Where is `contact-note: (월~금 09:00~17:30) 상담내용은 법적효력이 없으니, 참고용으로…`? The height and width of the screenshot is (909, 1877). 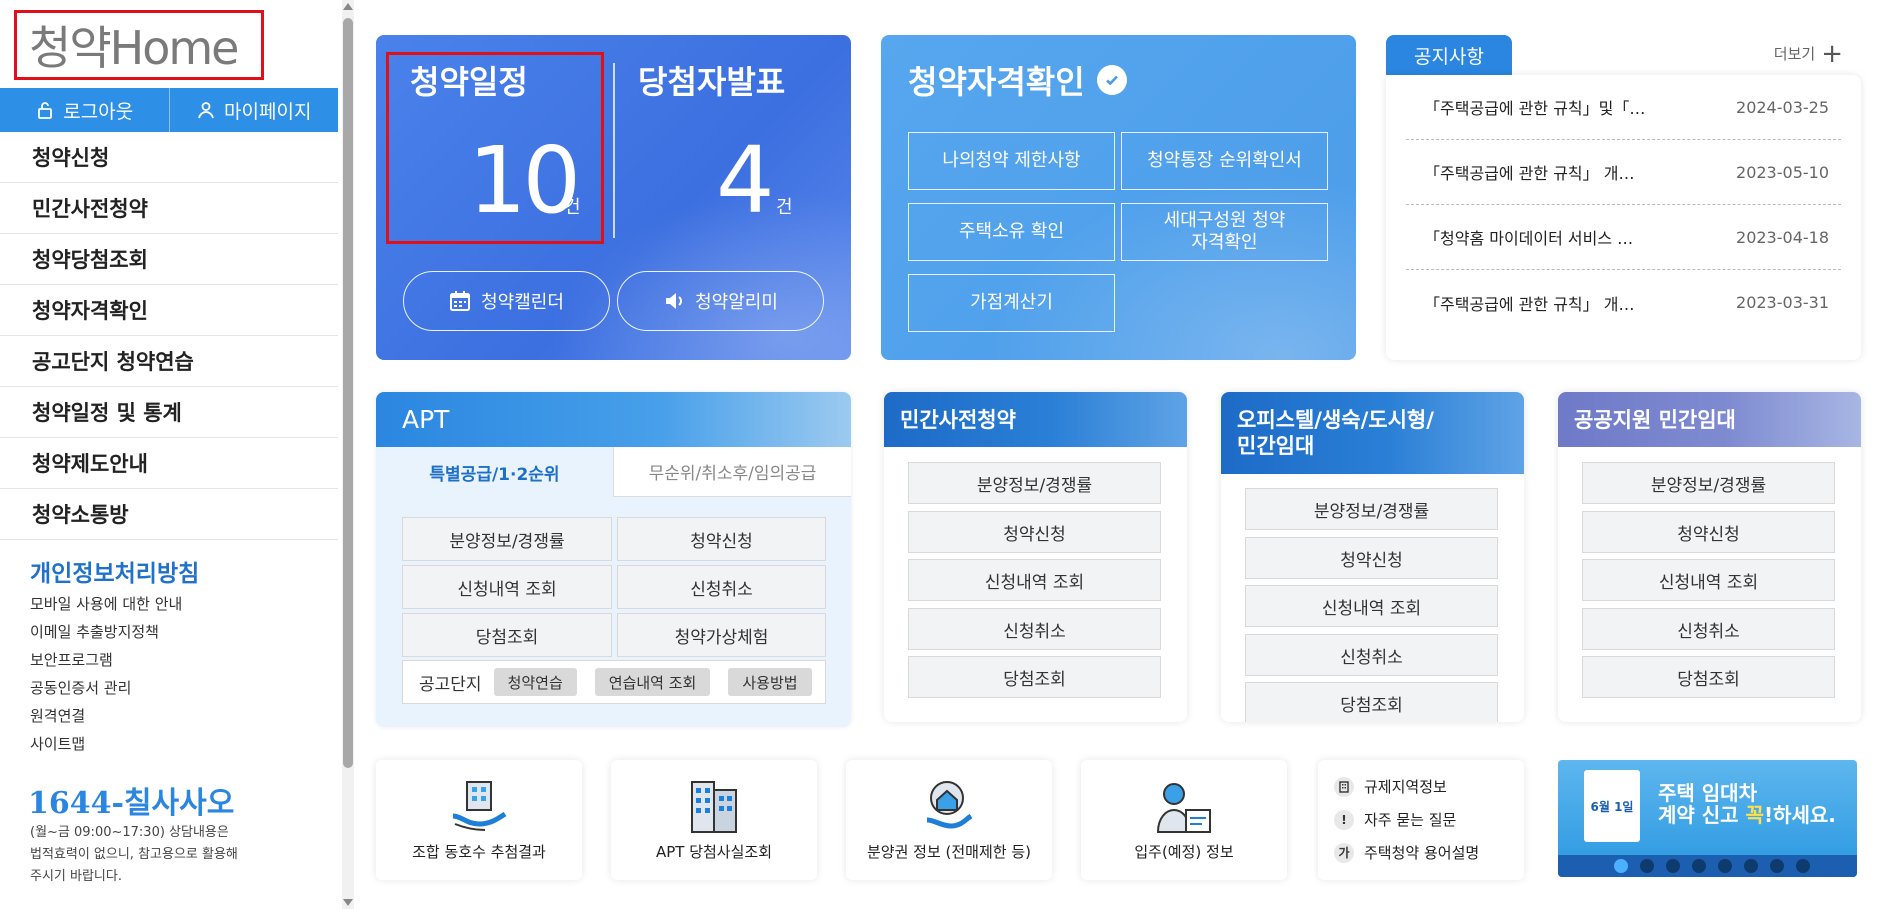 contact-note: (월~금 09:00~17:30) 상담내용은 법적효력이 없으니, 참고용으로… is located at coordinates (160, 855).